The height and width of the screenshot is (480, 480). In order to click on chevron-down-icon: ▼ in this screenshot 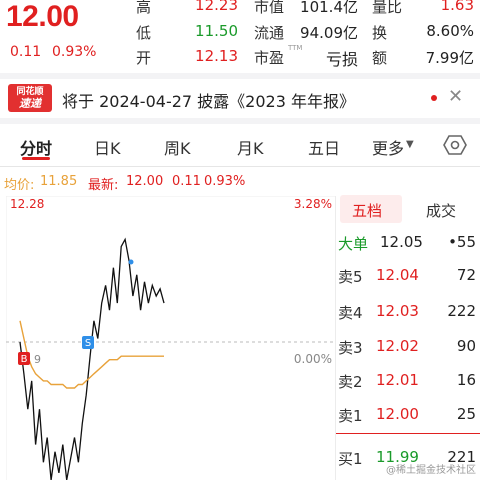, I will do `click(410, 144)`.